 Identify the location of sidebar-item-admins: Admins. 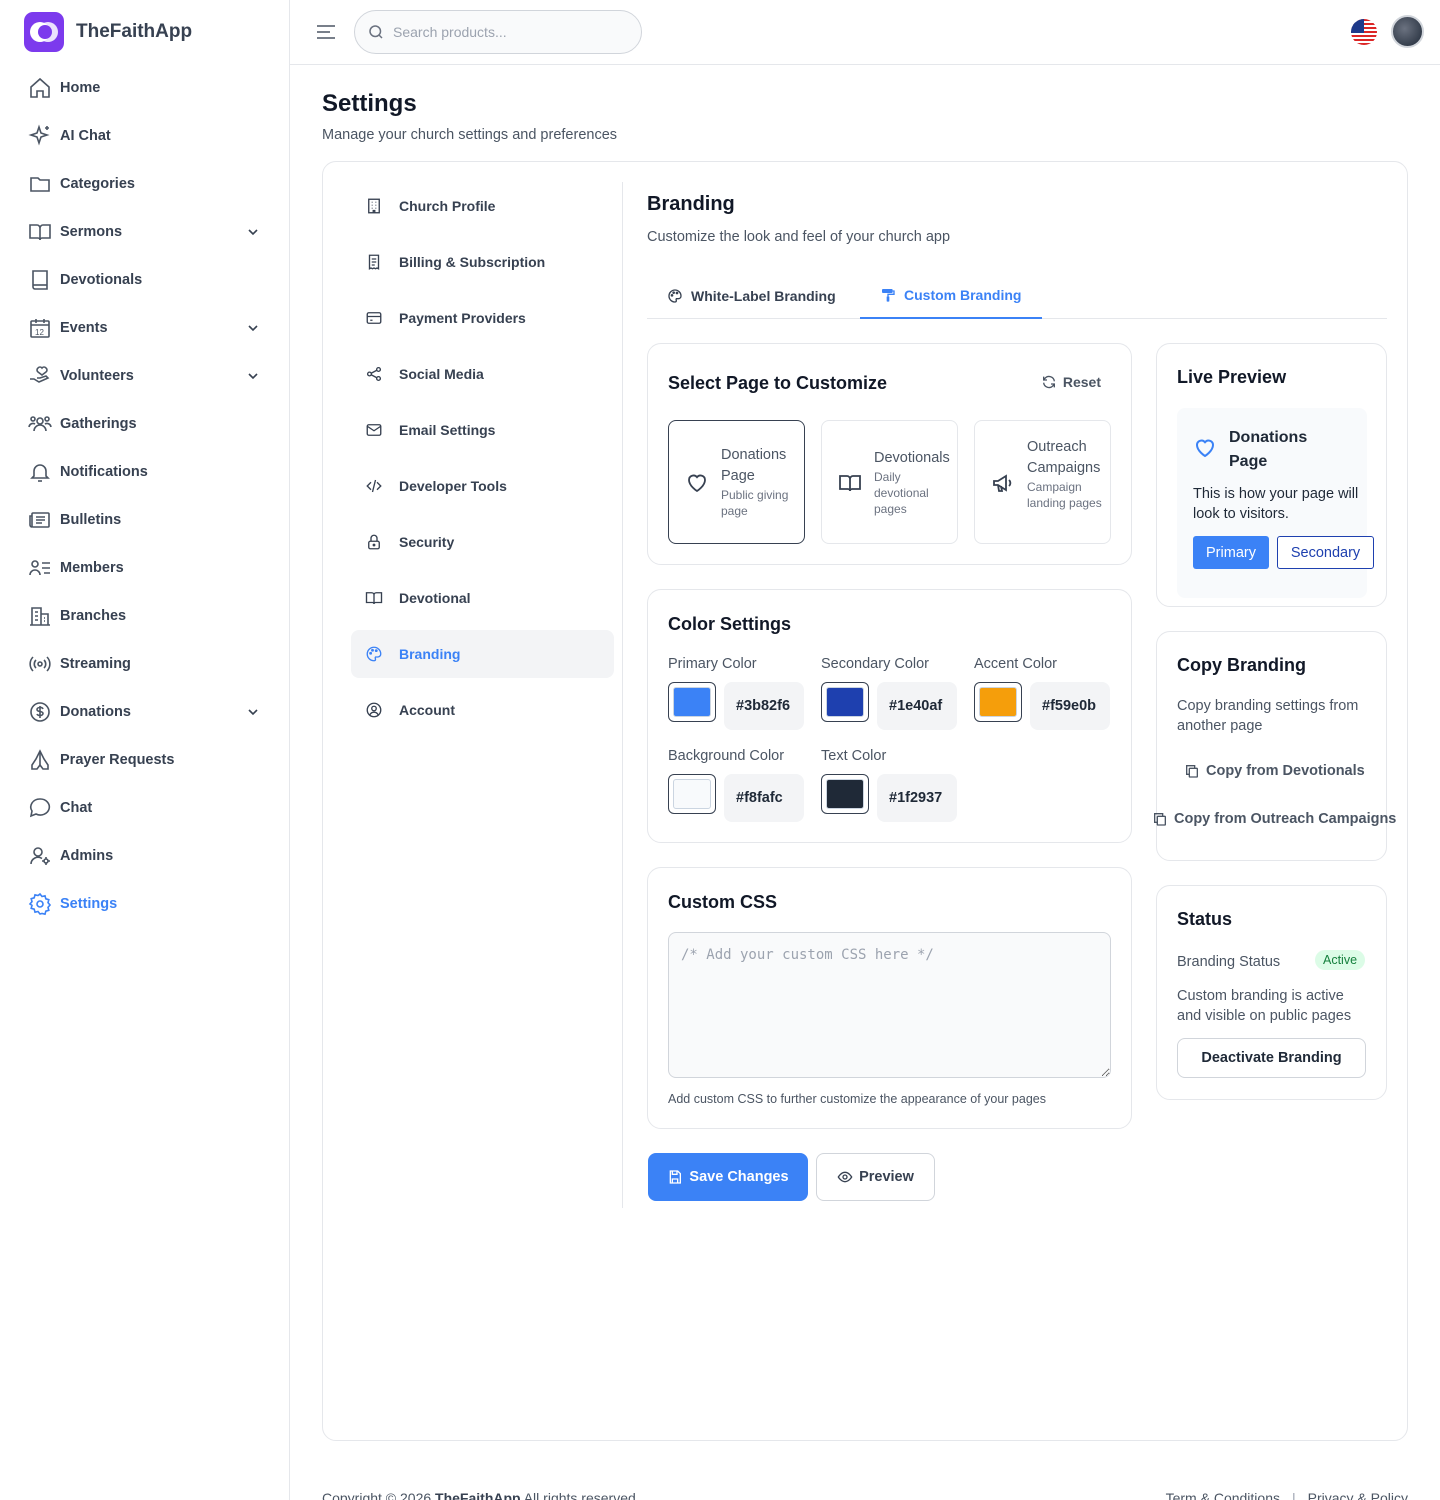
(147, 856).